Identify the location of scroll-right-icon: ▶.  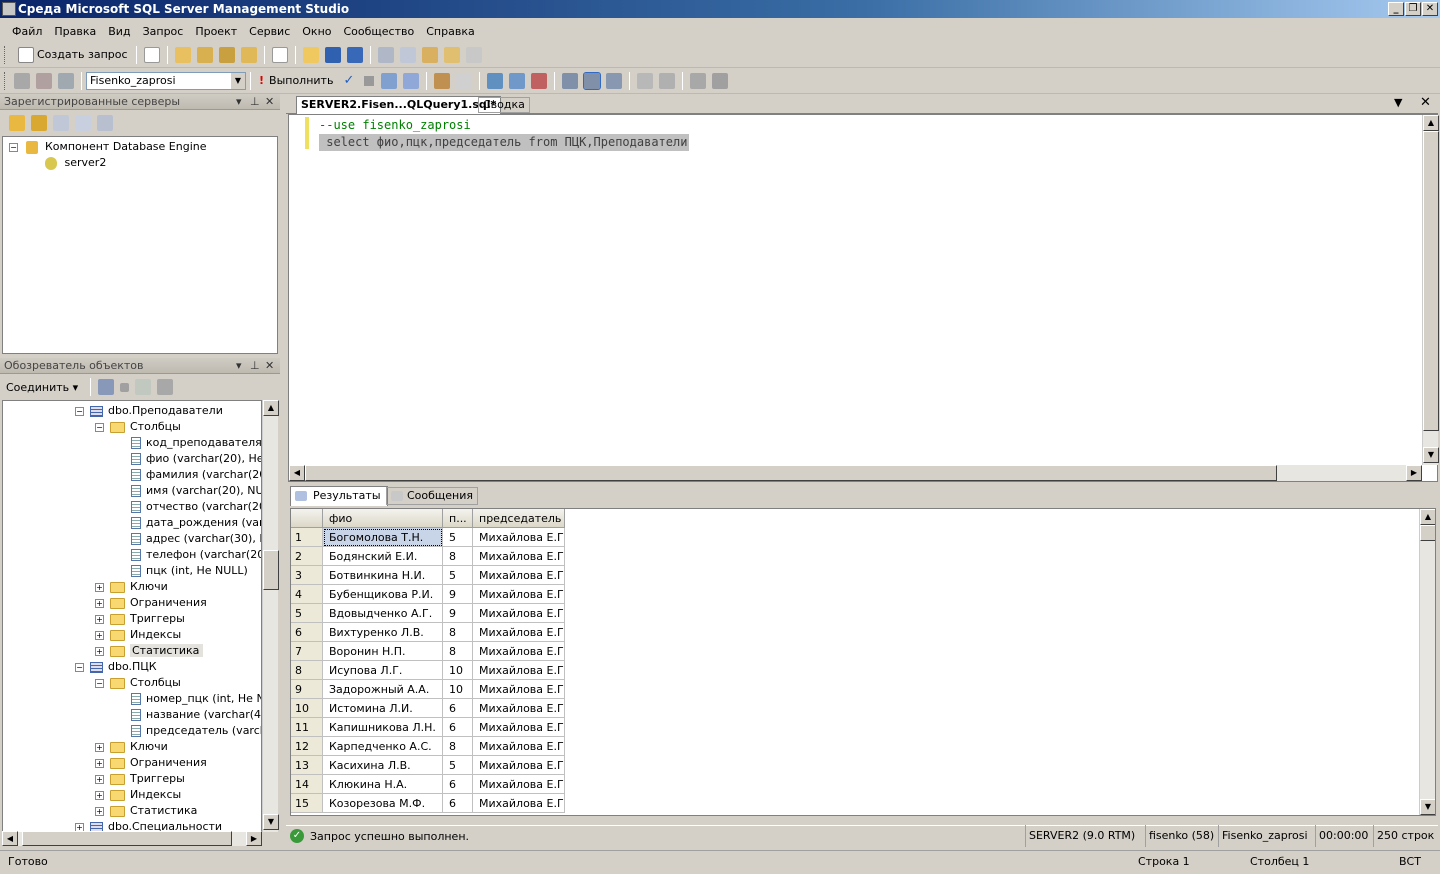
(254, 838).